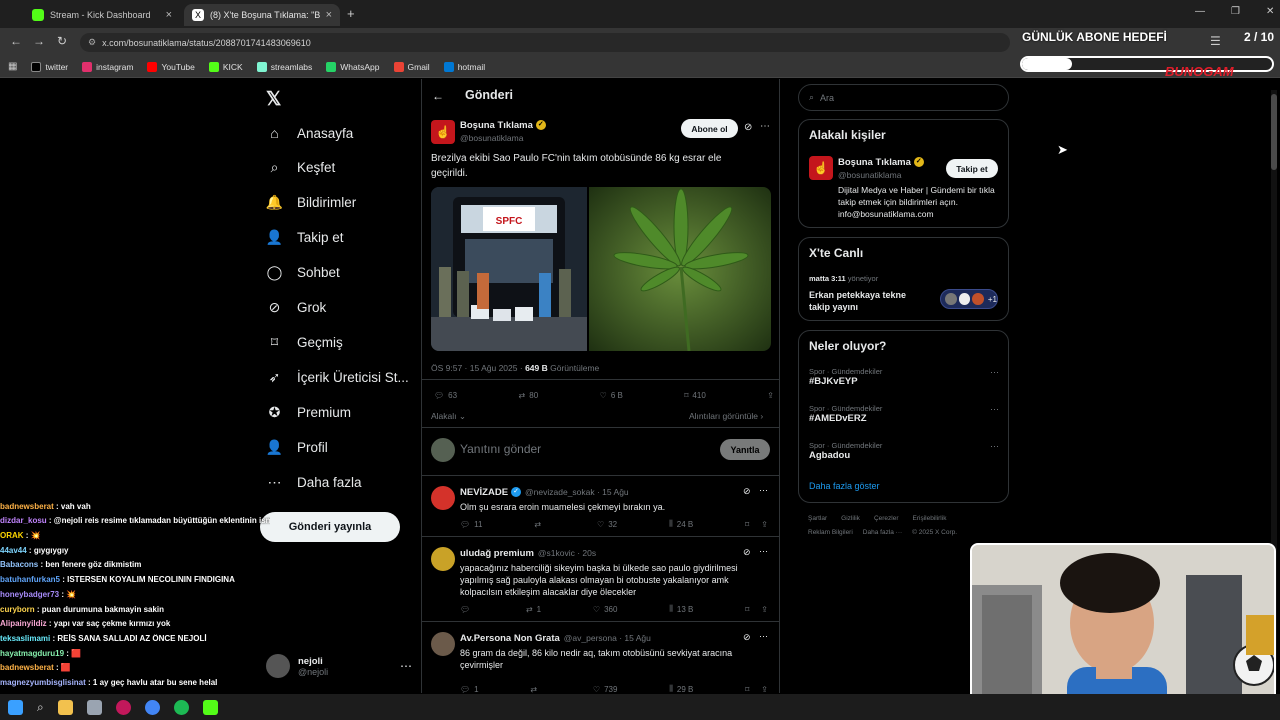  Describe the element at coordinates (903, 97) in the screenshot. I see `search-box: ⌕ Ara` at that location.